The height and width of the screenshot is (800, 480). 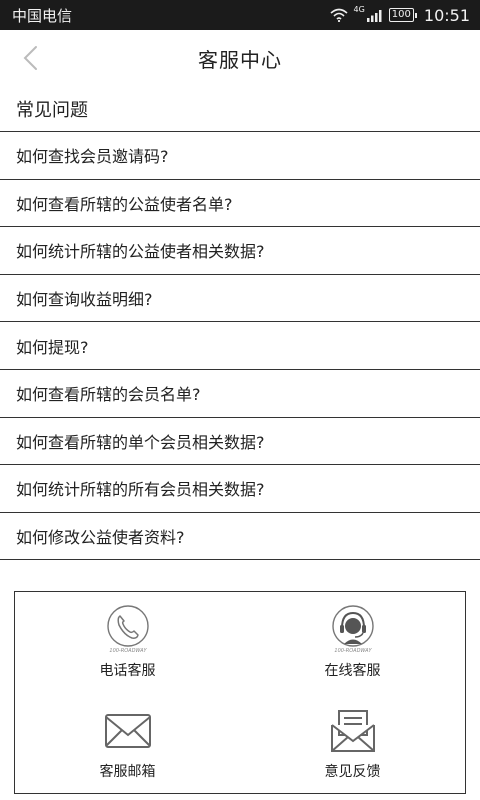 What do you see at coordinates (240, 15) in the screenshot?
I see `status-bar: 中国电信 4G 100 10:51` at bounding box center [240, 15].